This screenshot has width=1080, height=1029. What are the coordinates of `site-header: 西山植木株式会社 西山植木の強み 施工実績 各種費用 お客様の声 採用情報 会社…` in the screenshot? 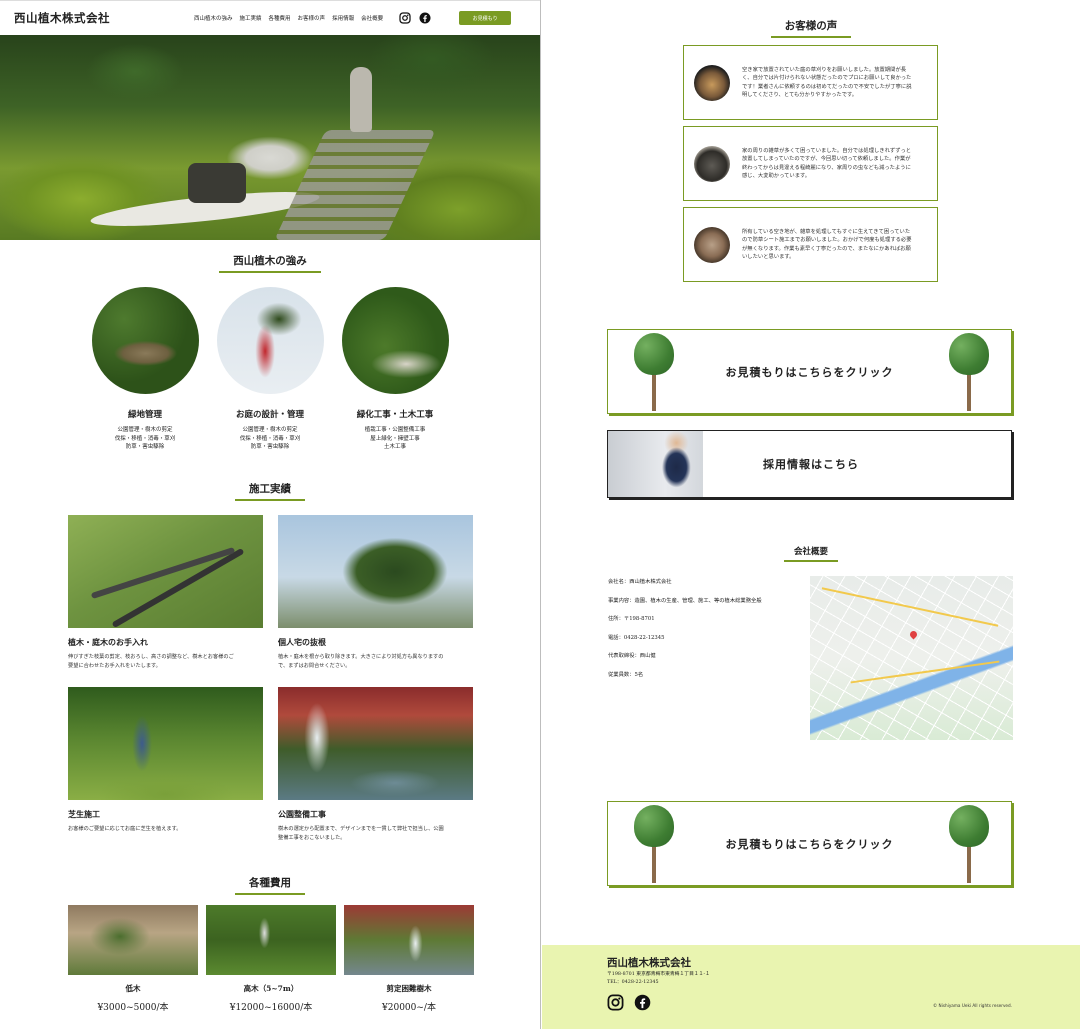 It's located at (270, 17).